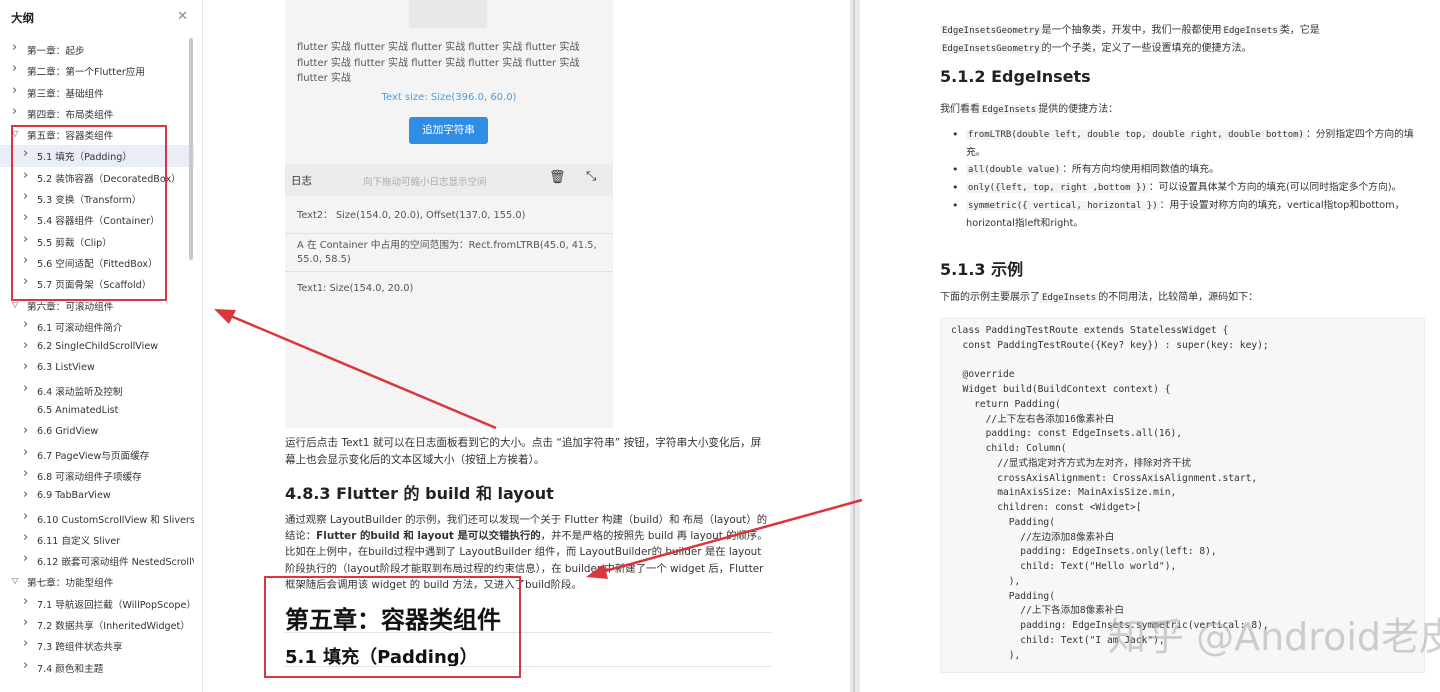 The image size is (1440, 692). What do you see at coordinates (93, 456) in the screenshot?
I see `sidebar-item-label: 6.7 PageView与页面缓存` at bounding box center [93, 456].